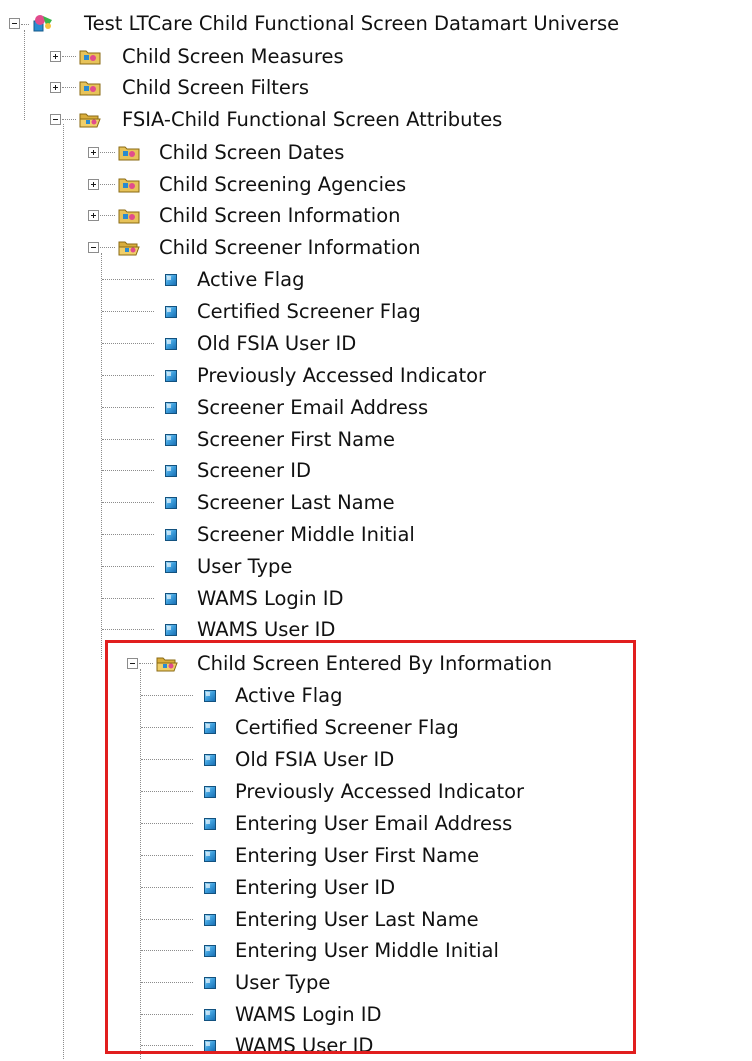 The image size is (752, 1061). Describe the element at coordinates (313, 407) in the screenshot. I see `tree-leaf-label: Screener Email Address` at that location.